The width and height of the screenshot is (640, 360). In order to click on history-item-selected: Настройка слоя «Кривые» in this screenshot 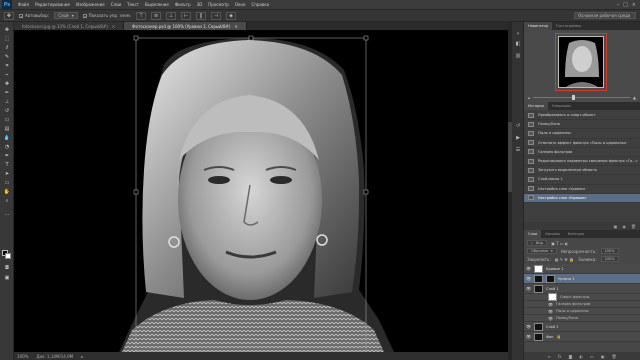, I will do `click(582, 198)`.